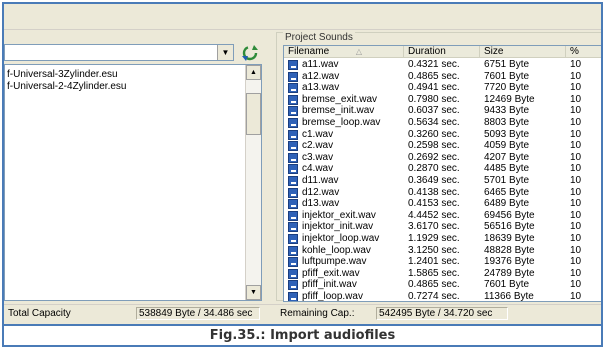 The width and height of the screenshot is (605, 349). What do you see at coordinates (119, 52) in the screenshot?
I see `folder-combo: ▼` at bounding box center [119, 52].